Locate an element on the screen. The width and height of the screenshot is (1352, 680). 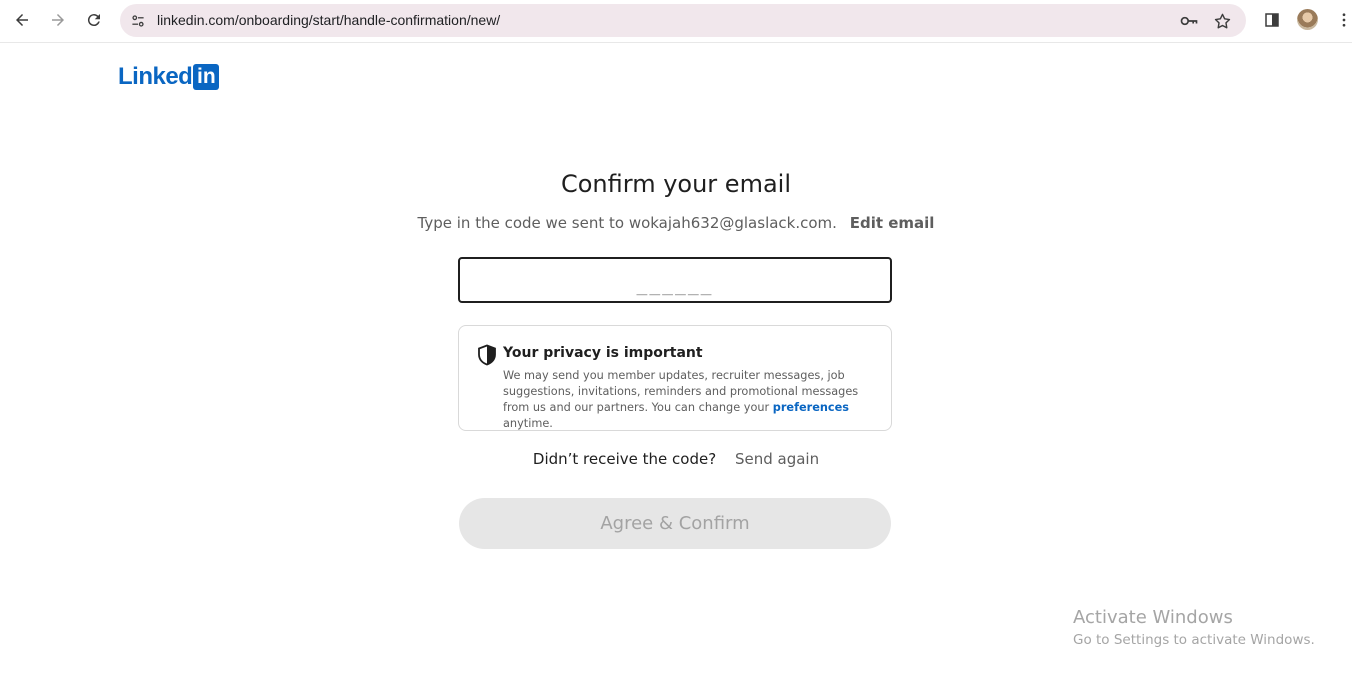
back-arrow-icon is located at coordinates (22, 20).